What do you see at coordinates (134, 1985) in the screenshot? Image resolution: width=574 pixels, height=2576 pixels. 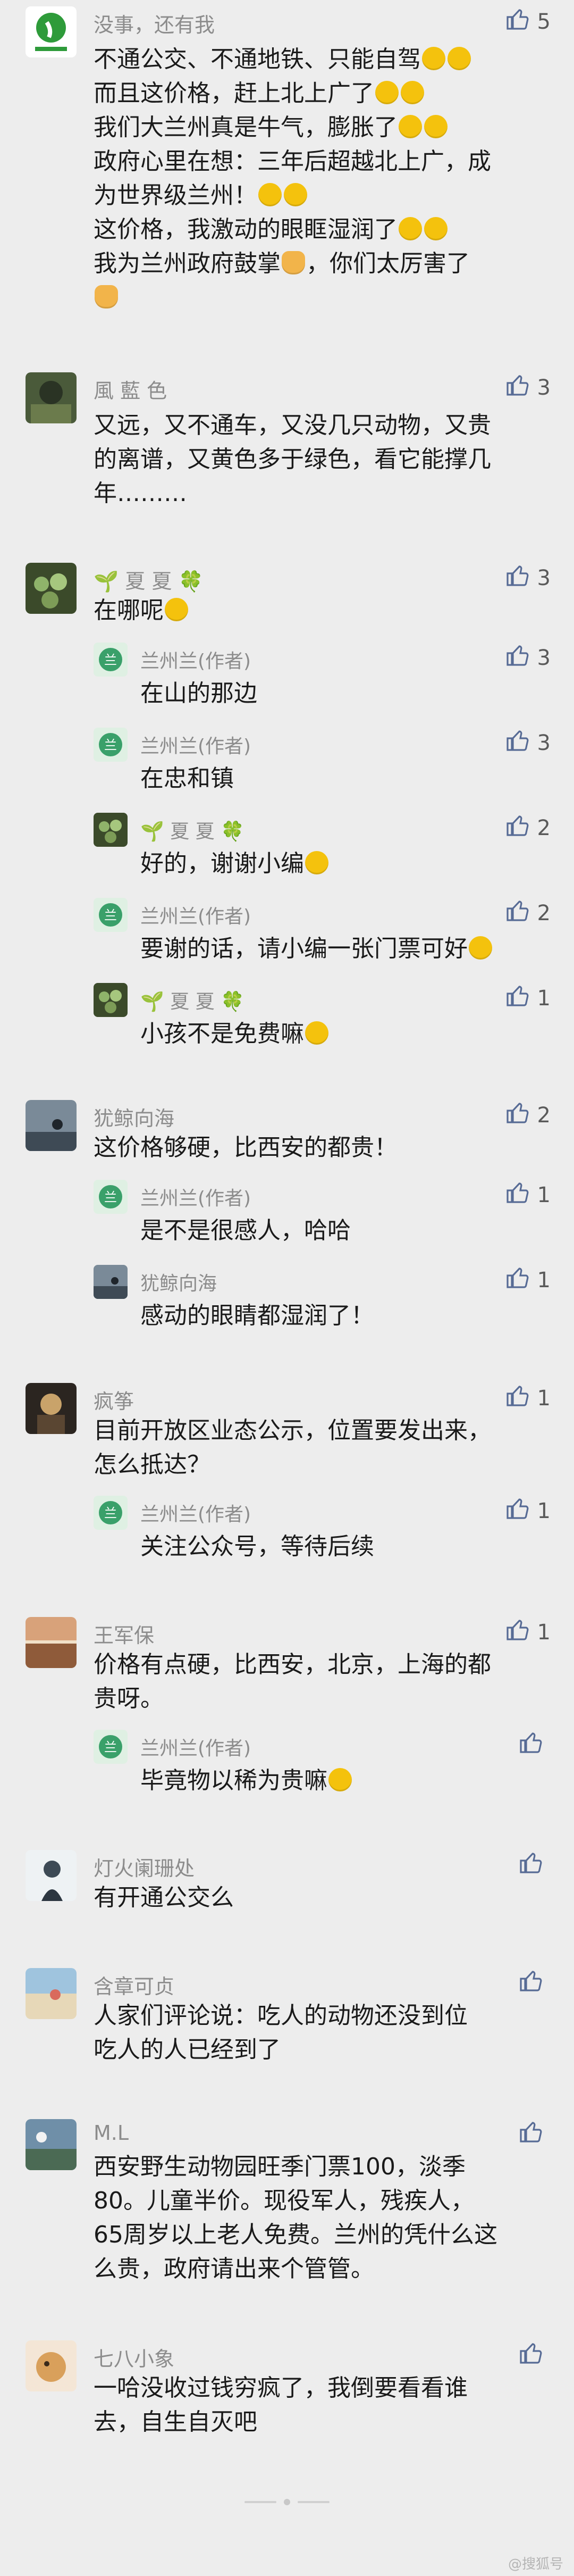 I see `commenter-name: 含章可贞` at bounding box center [134, 1985].